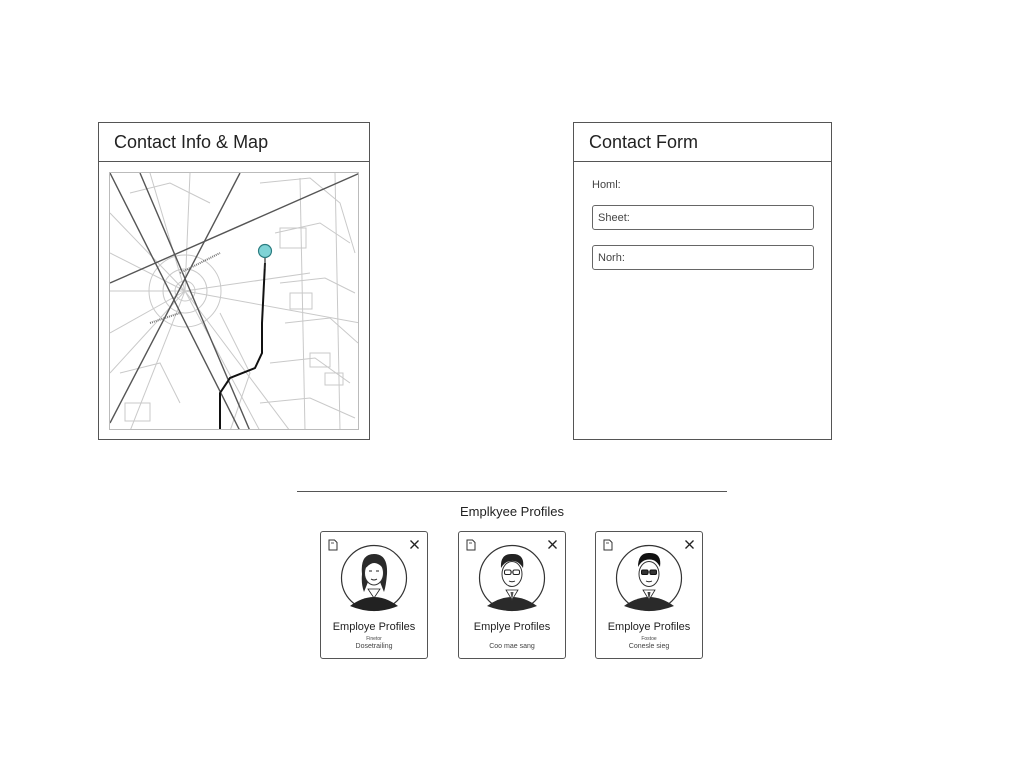  I want to click on card-detail: Coo mae sang, so click(512, 646).